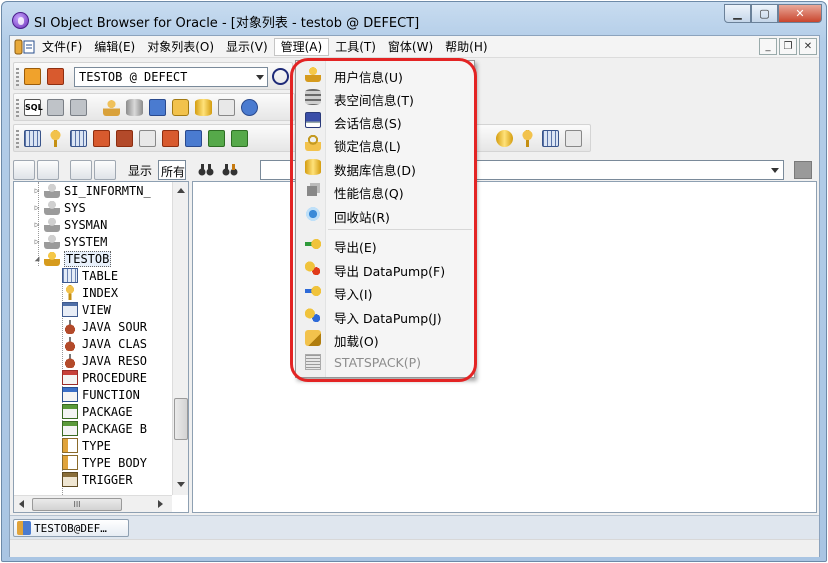 The height and width of the screenshot is (563, 828). Describe the element at coordinates (97, 479) in the screenshot. I see `tree-item-object-type: TRIGGER` at that location.